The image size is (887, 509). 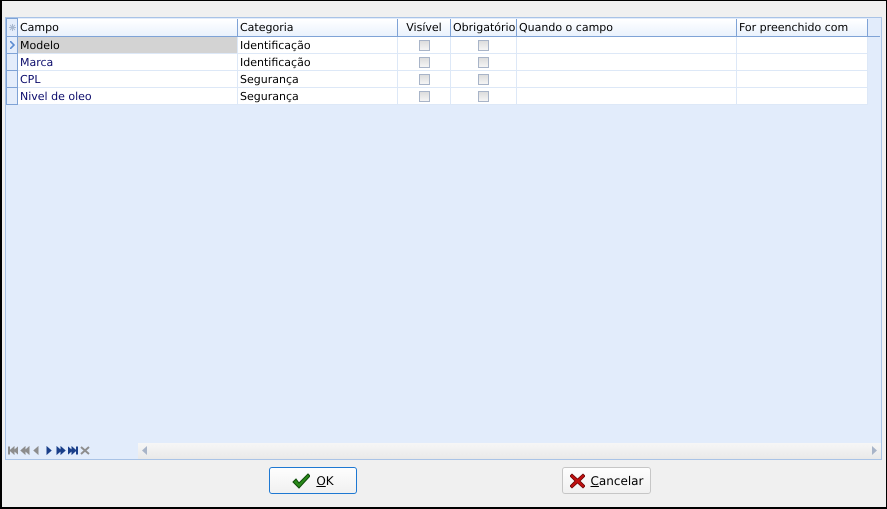 I want to click on ok-button: OK, so click(x=313, y=480).